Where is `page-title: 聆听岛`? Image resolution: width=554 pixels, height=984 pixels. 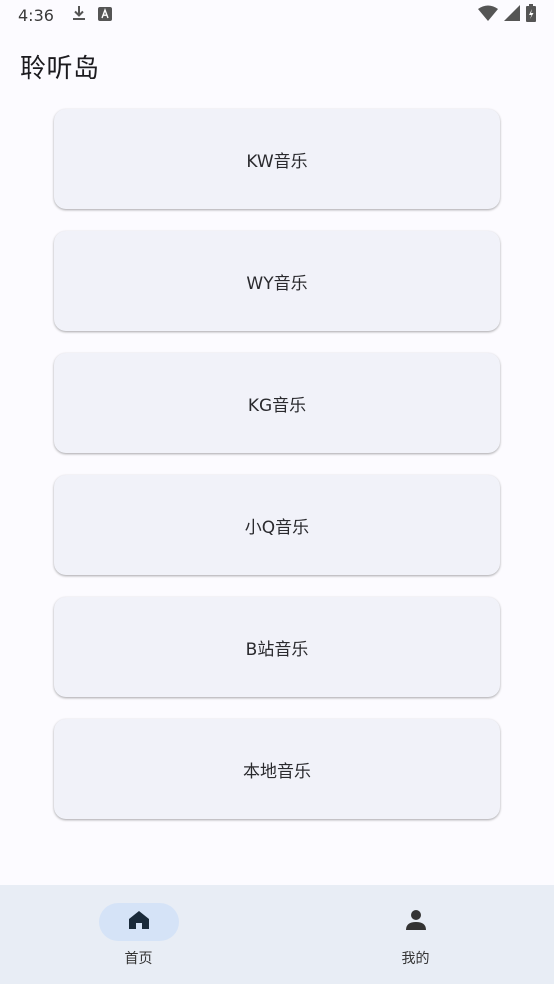 page-title: 聆听岛 is located at coordinates (60, 69).